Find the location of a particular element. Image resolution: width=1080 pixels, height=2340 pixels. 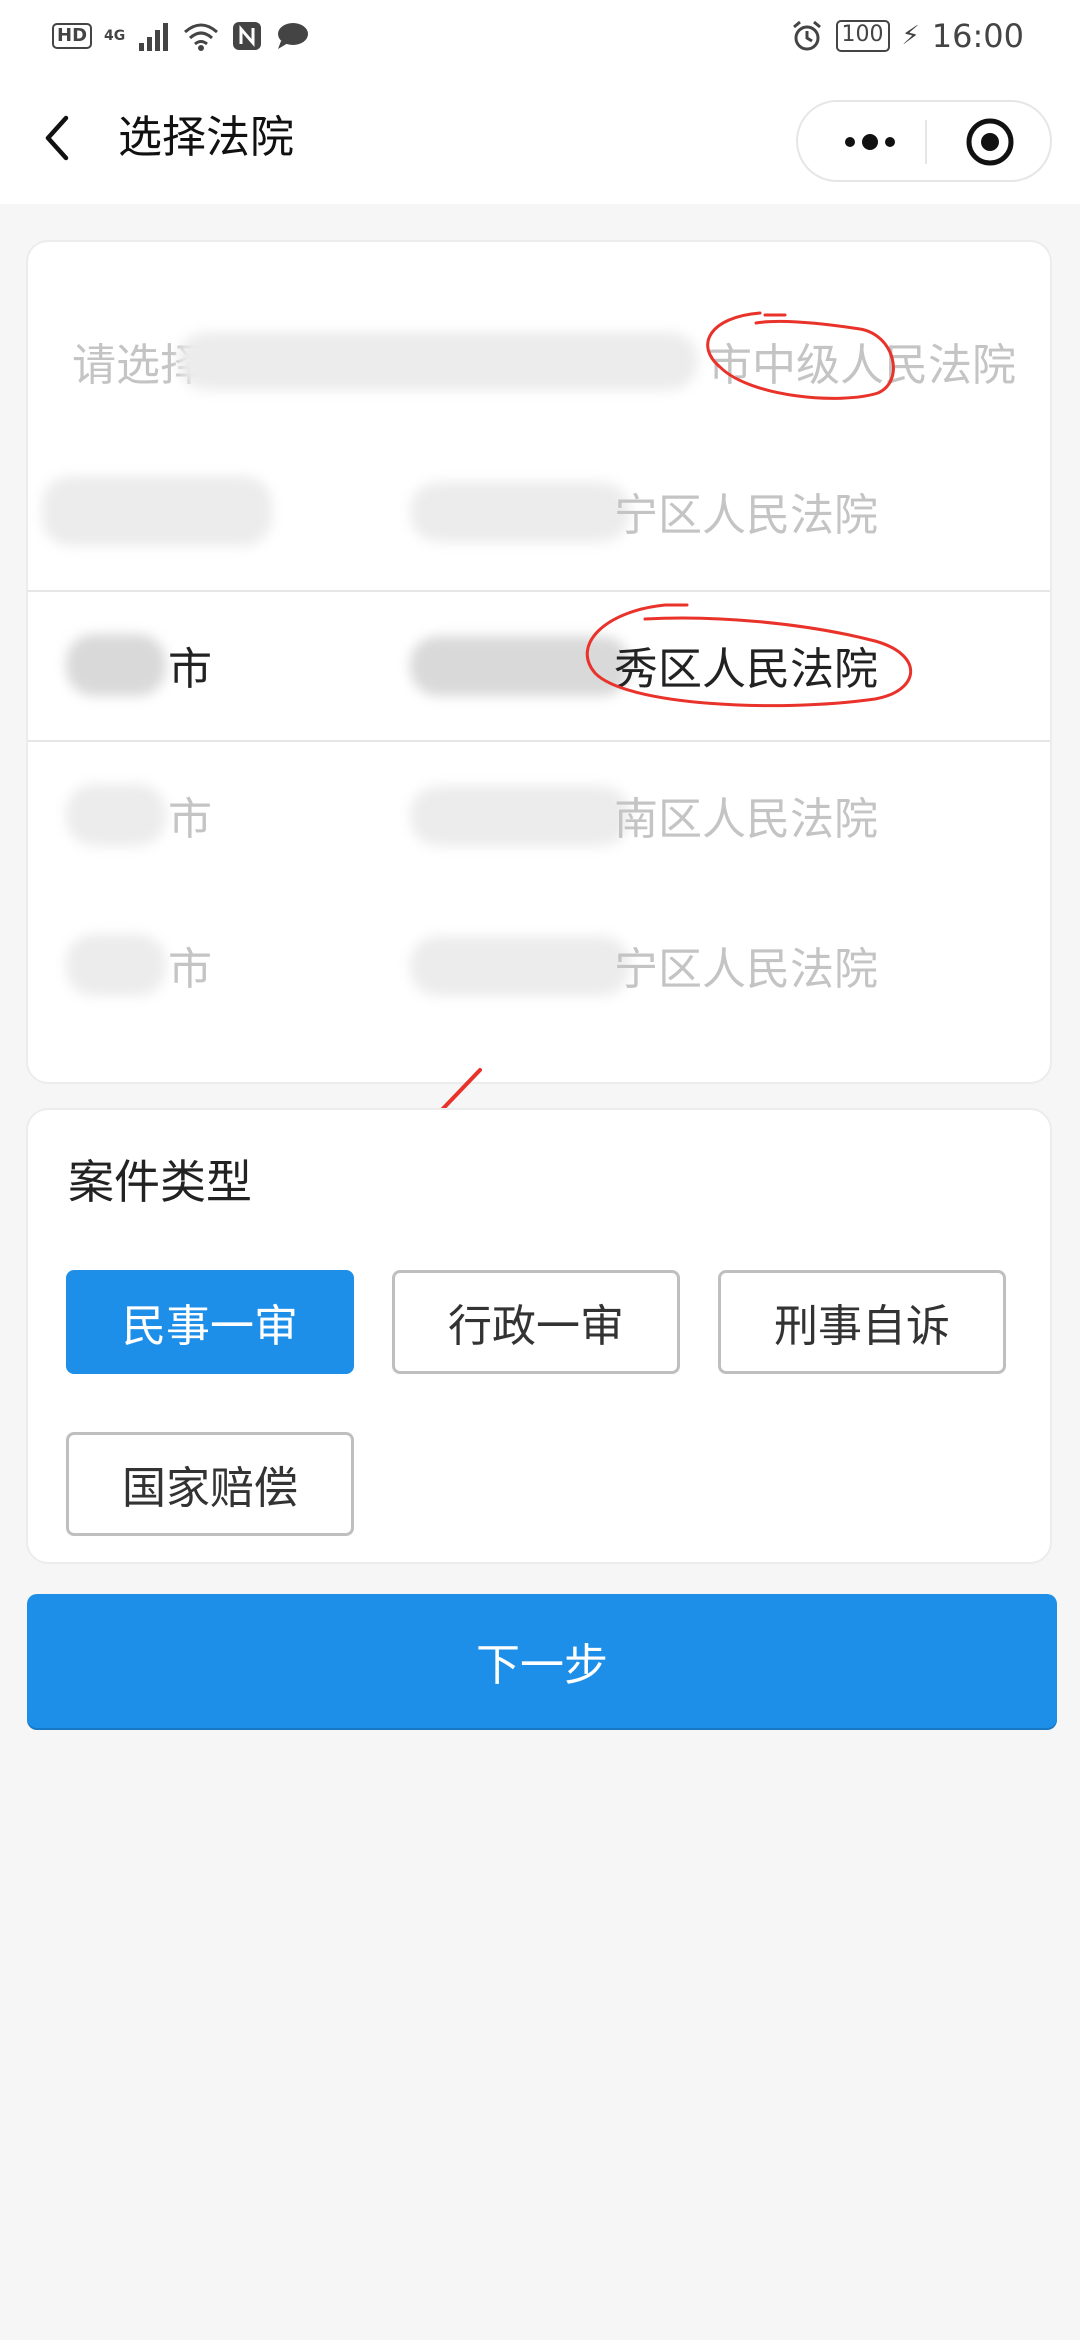

picker-row: 市 宁区人民法院 is located at coordinates (539, 965).